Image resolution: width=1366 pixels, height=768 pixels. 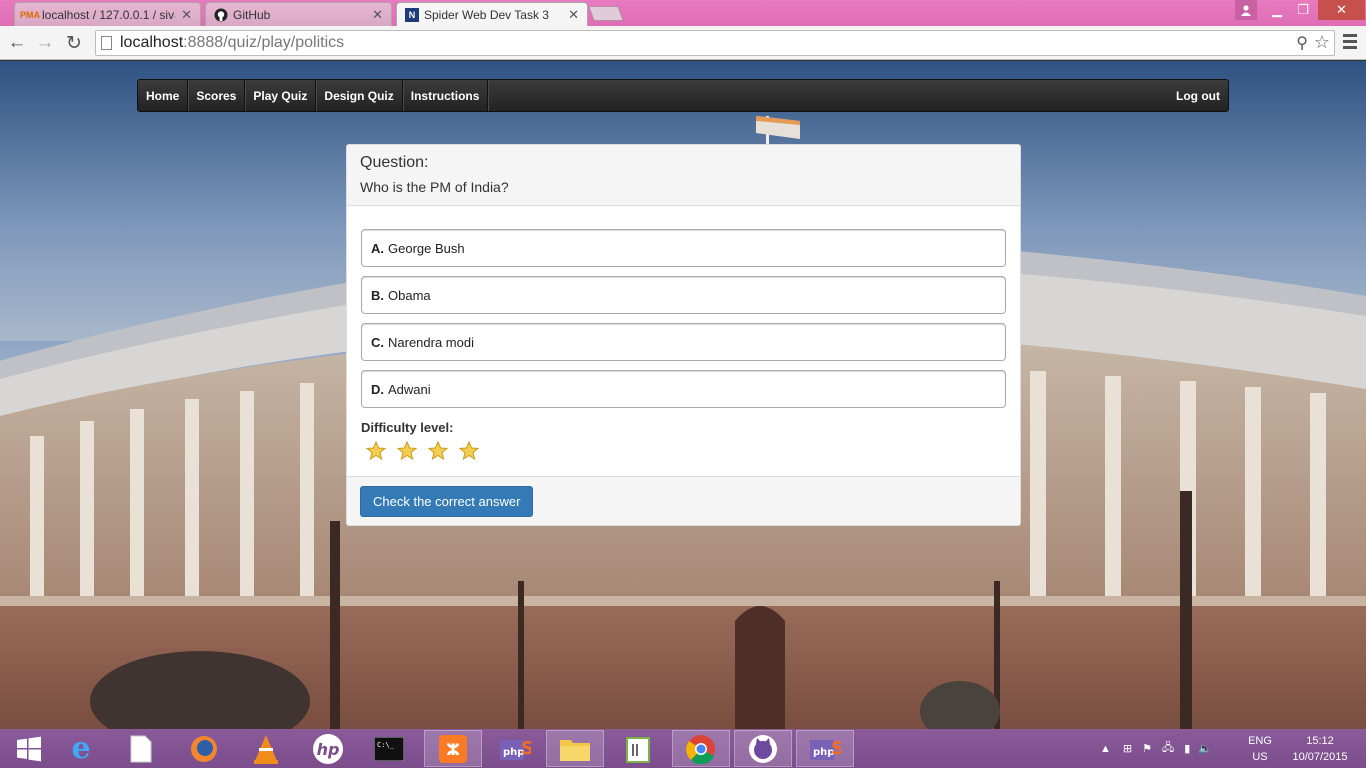 What do you see at coordinates (221, 15) in the screenshot?
I see `github-icon` at bounding box center [221, 15].